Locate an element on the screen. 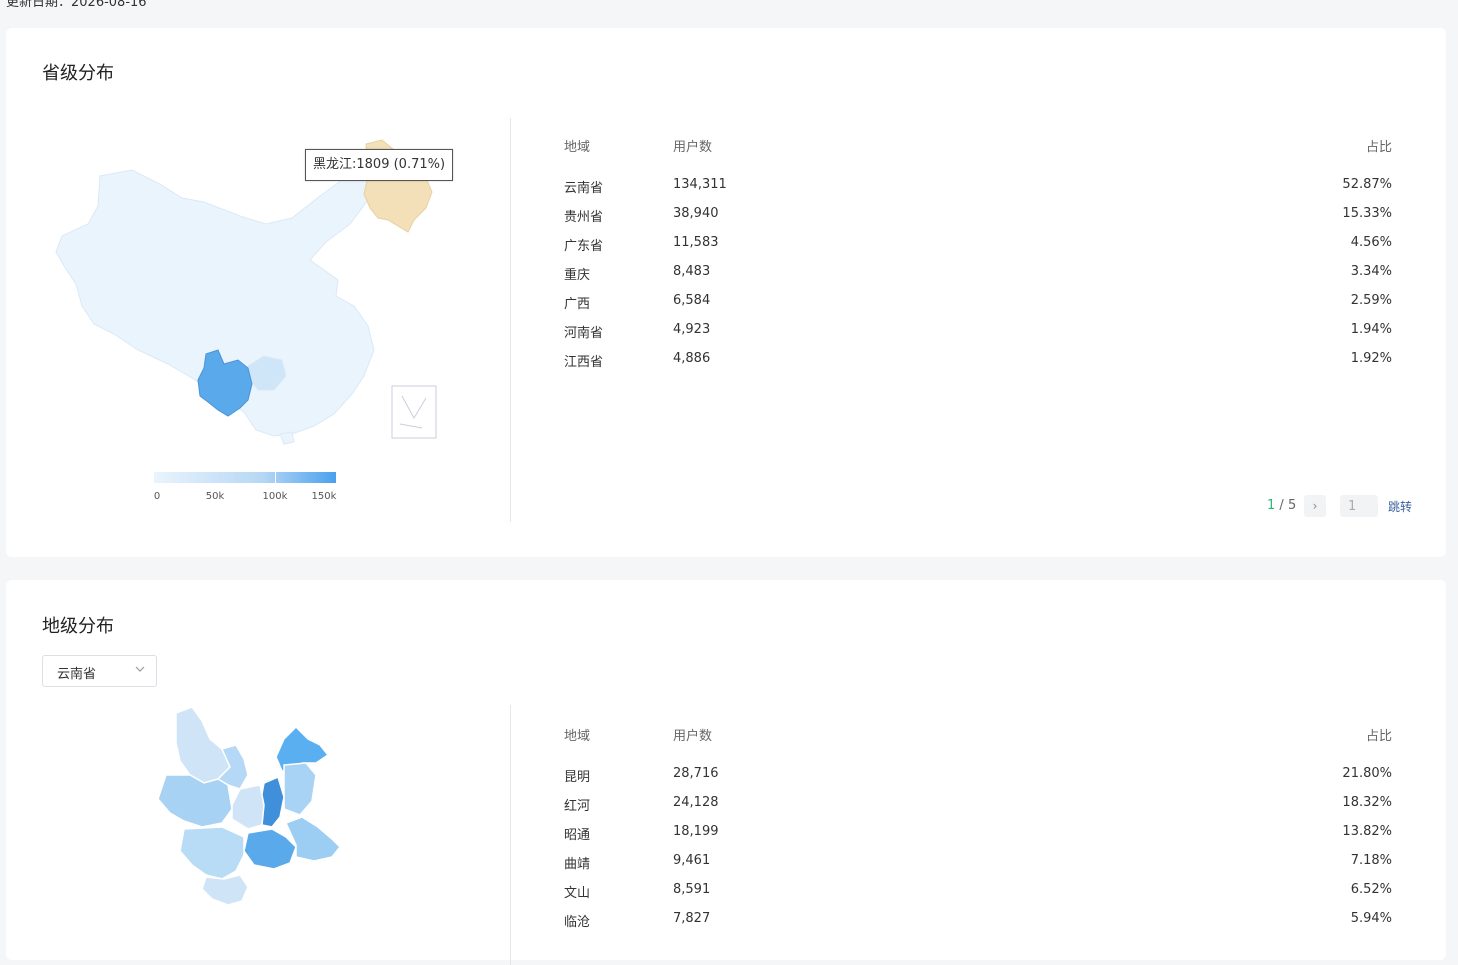 The height and width of the screenshot is (965, 1458). cell-pct: 5.94% is located at coordinates (1371, 918).